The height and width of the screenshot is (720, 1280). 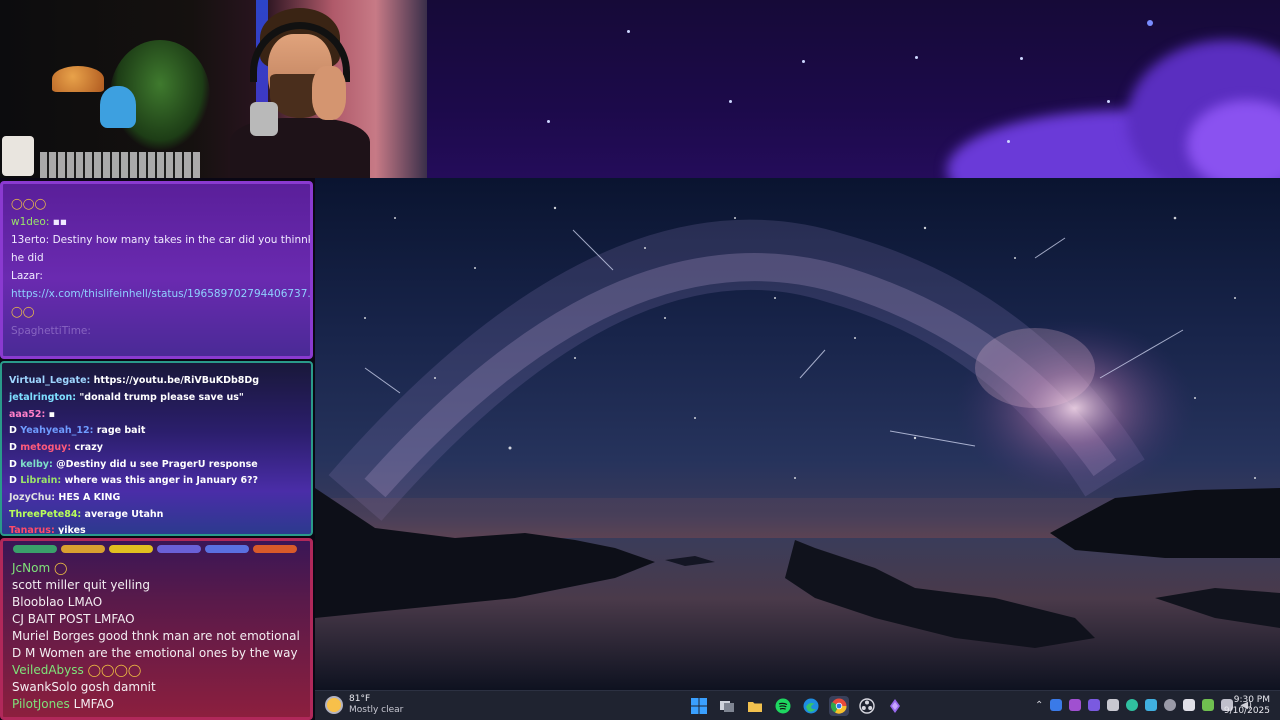 What do you see at coordinates (30, 222) in the screenshot?
I see `chat-username: w1deo:` at bounding box center [30, 222].